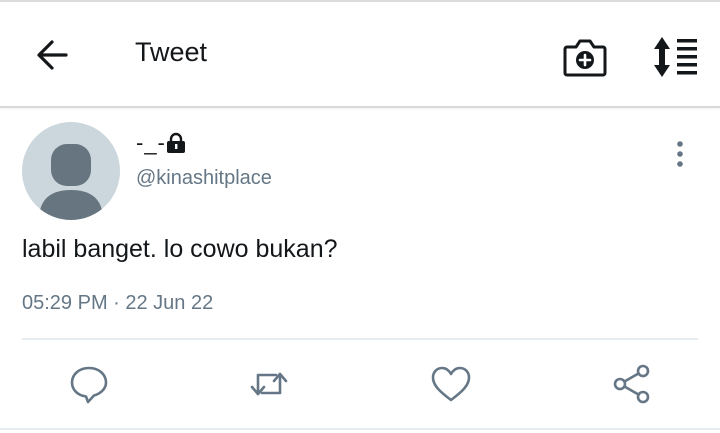  What do you see at coordinates (360, 429) in the screenshot?
I see `bottom-divider` at bounding box center [360, 429].